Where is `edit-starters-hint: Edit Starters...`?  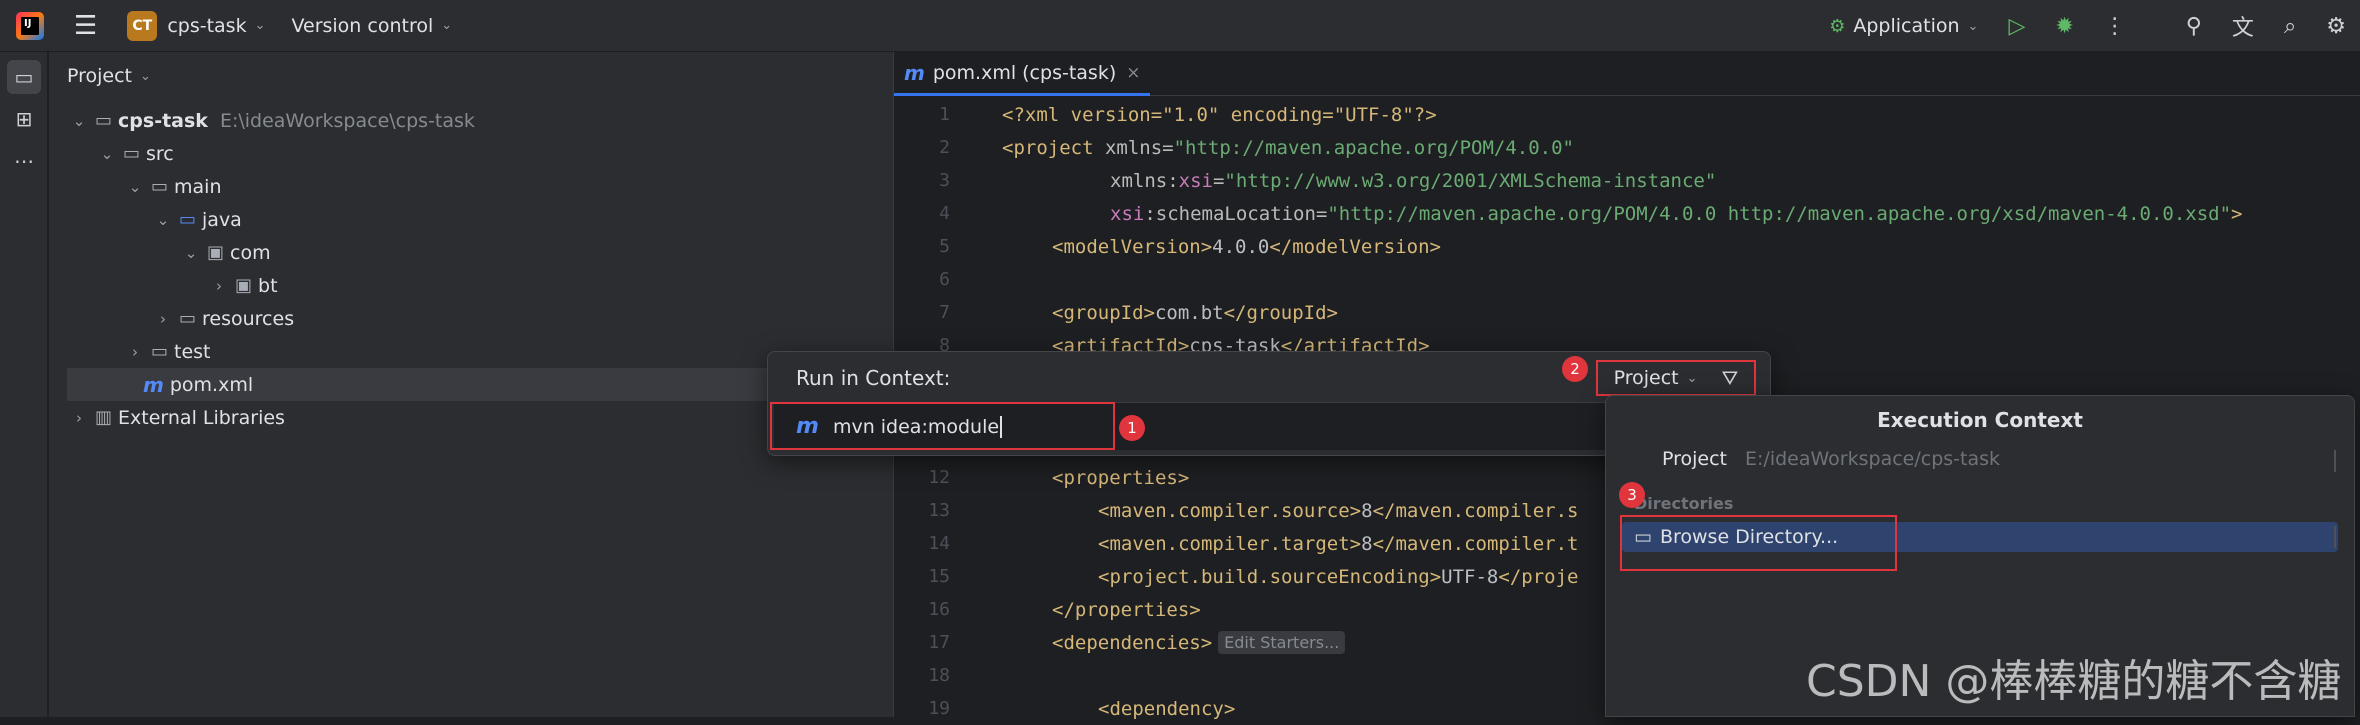
edit-starters-hint: Edit Starters... is located at coordinates (1282, 642).